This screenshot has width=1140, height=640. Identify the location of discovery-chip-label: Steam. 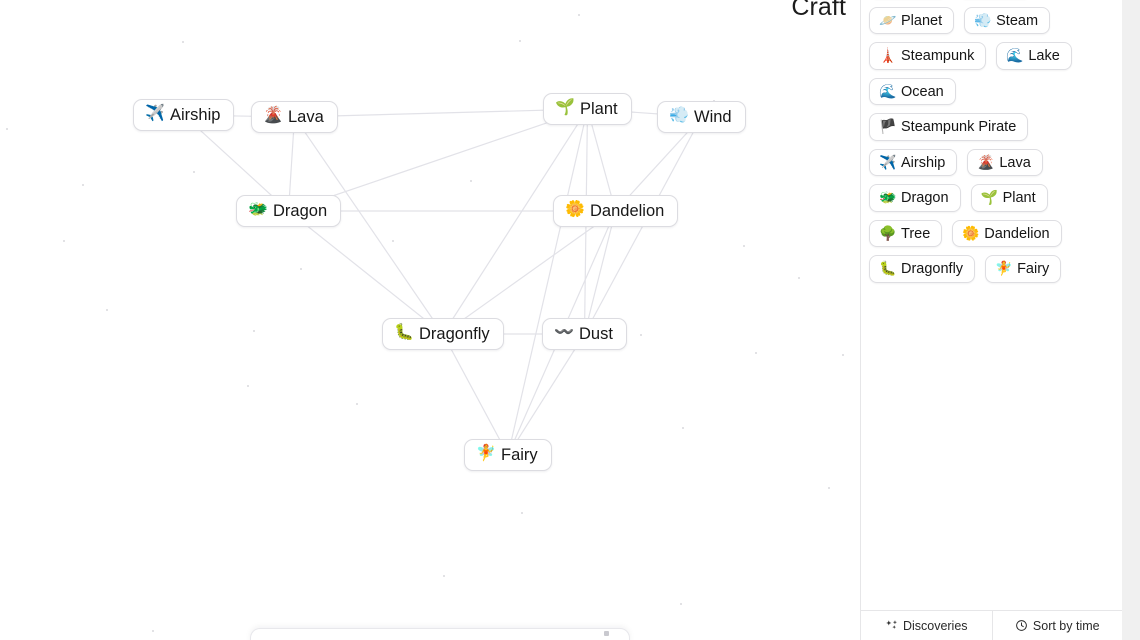
(1017, 20).